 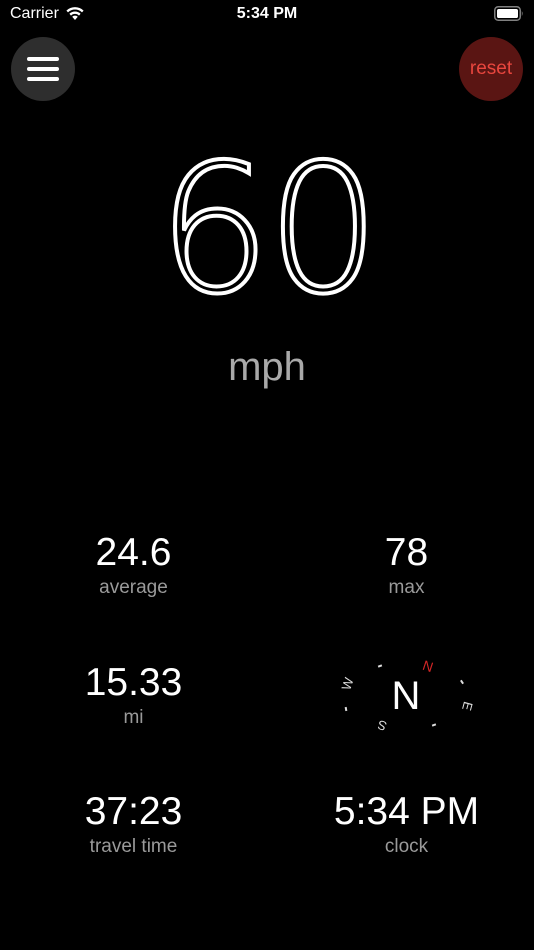 I want to click on compass-north-marker: N, so click(x=428, y=666).